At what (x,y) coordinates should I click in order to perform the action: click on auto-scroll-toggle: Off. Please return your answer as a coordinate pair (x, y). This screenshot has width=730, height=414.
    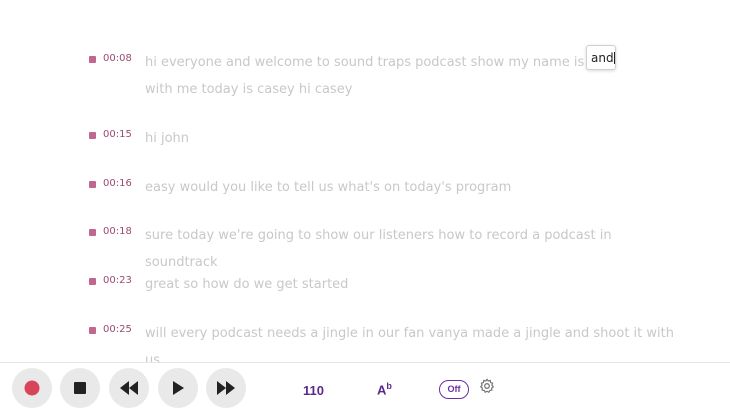
    Looking at the image, I should click on (454, 389).